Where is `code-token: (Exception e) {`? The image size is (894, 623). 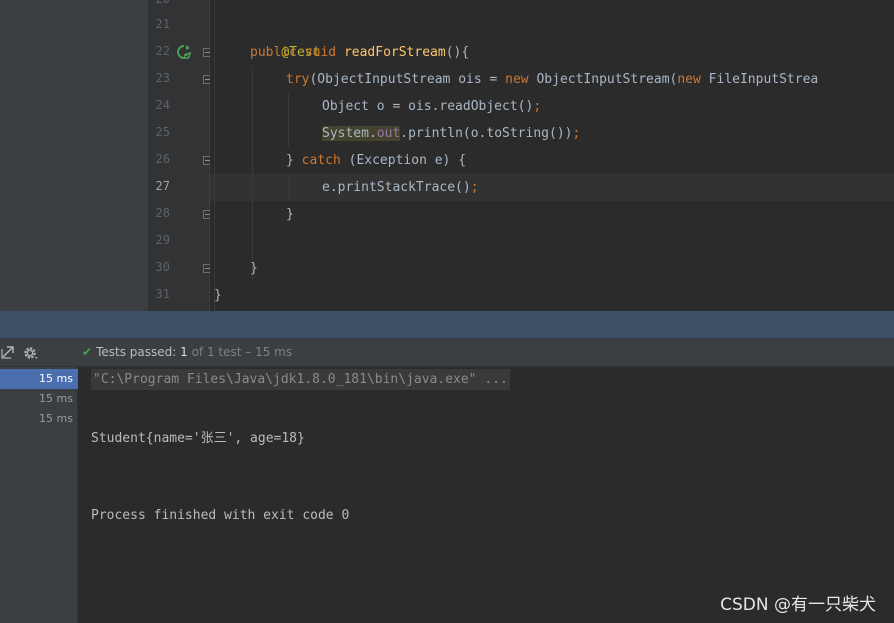 code-token: (Exception e) { is located at coordinates (403, 160).